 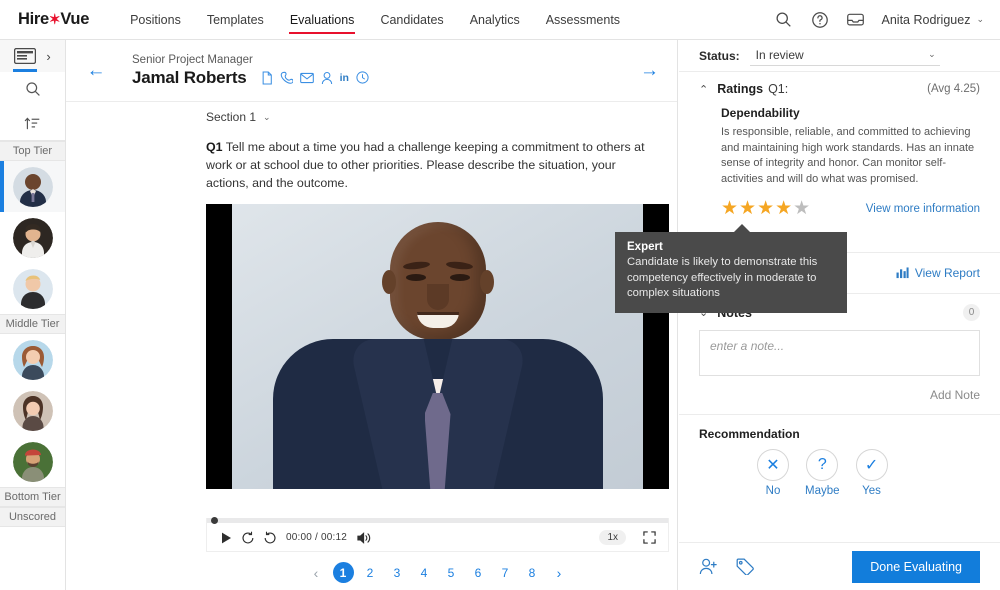 What do you see at coordinates (822, 465) in the screenshot?
I see `question-mark-icon: ?` at bounding box center [822, 465].